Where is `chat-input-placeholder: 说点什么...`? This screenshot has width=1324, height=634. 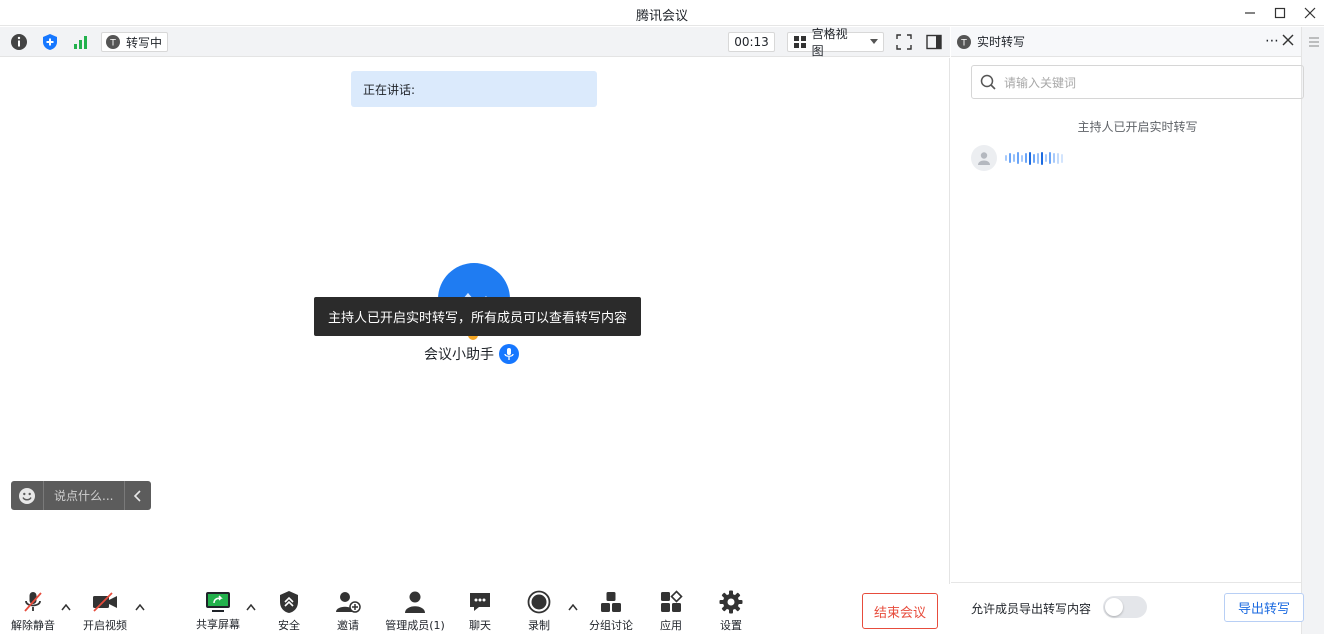
chat-input-placeholder: 说点什么... is located at coordinates (84, 495).